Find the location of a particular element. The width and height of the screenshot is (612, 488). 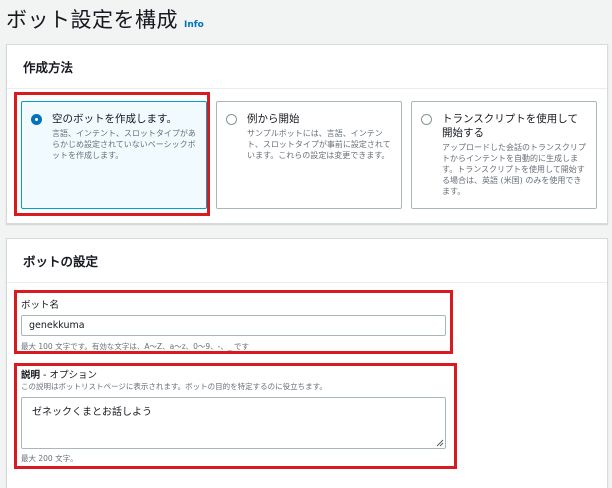

description-optional-tag: - オプション is located at coordinates (70, 375).